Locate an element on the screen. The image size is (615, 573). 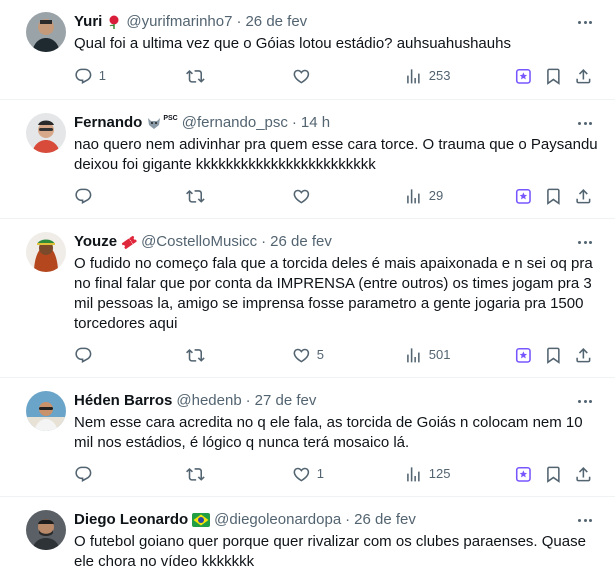
view-count: 125 is located at coordinates (439, 473).